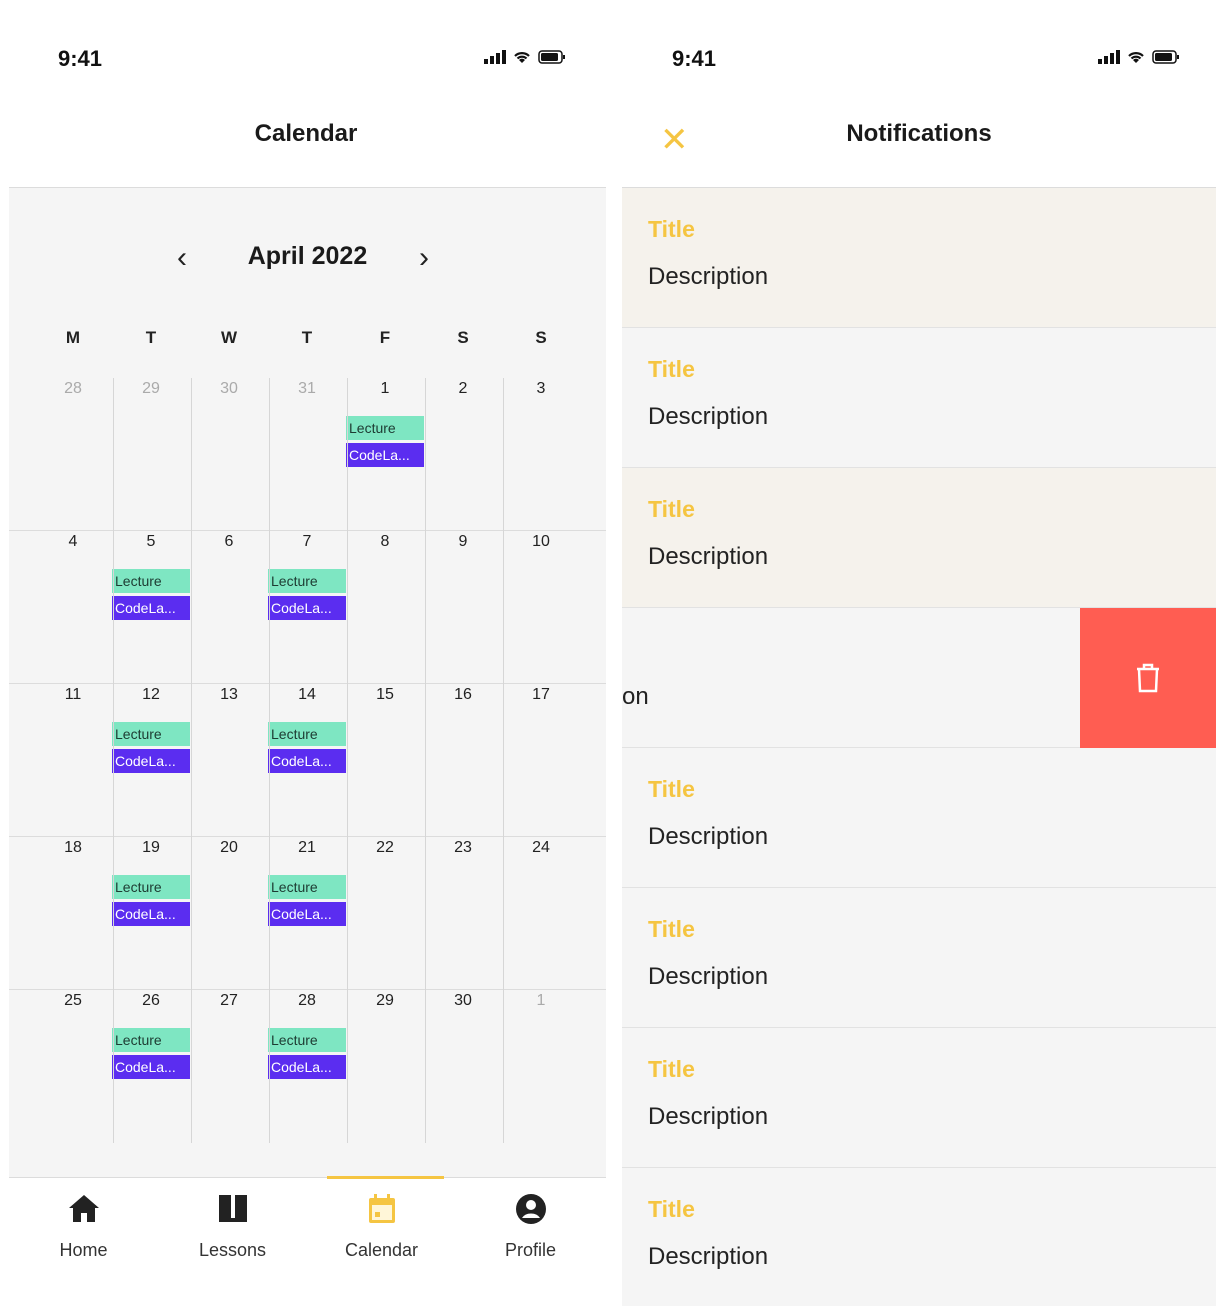 This screenshot has width=1216, height=1307. Describe the element at coordinates (385, 913) in the screenshot. I see `day-cell: 22` at that location.